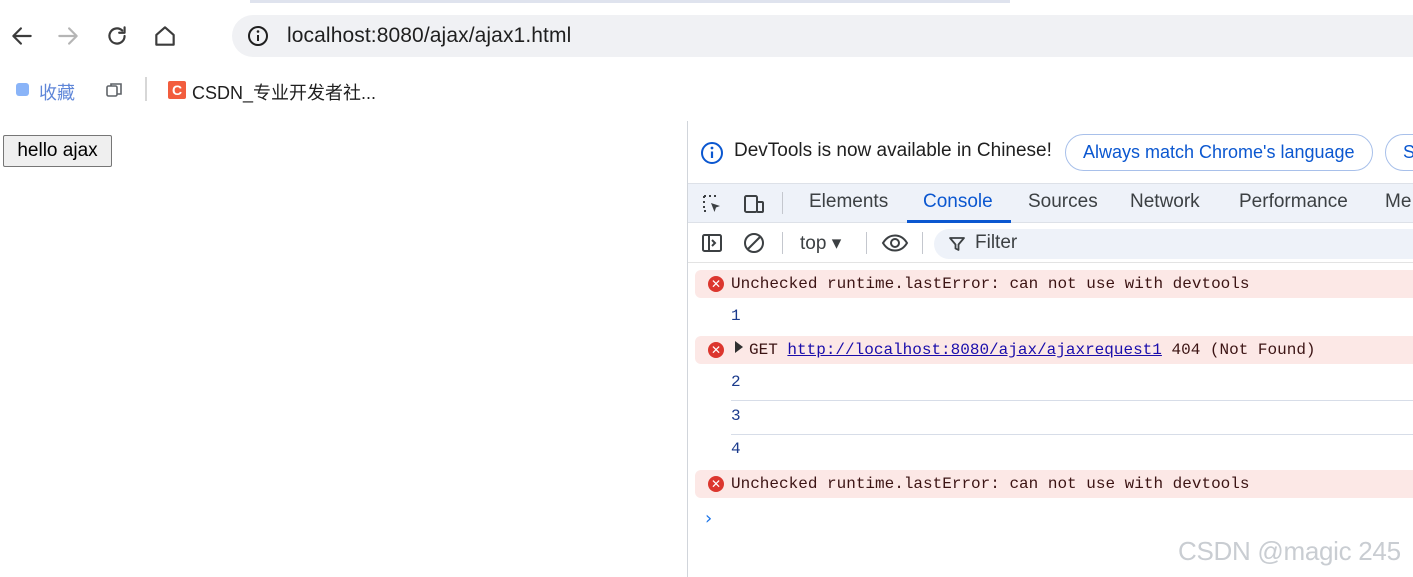 The width and height of the screenshot is (1413, 577). Describe the element at coordinates (736, 382) in the screenshot. I see `console-log-value: 2` at that location.